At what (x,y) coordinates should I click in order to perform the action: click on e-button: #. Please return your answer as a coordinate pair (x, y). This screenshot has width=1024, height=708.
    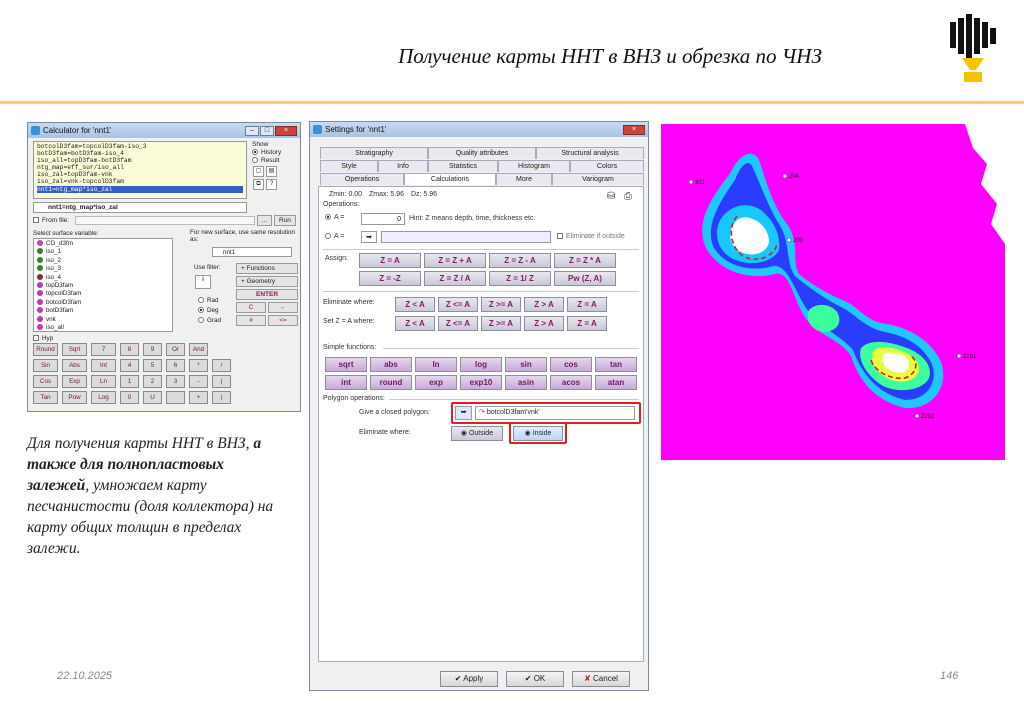
    Looking at the image, I should click on (251, 320).